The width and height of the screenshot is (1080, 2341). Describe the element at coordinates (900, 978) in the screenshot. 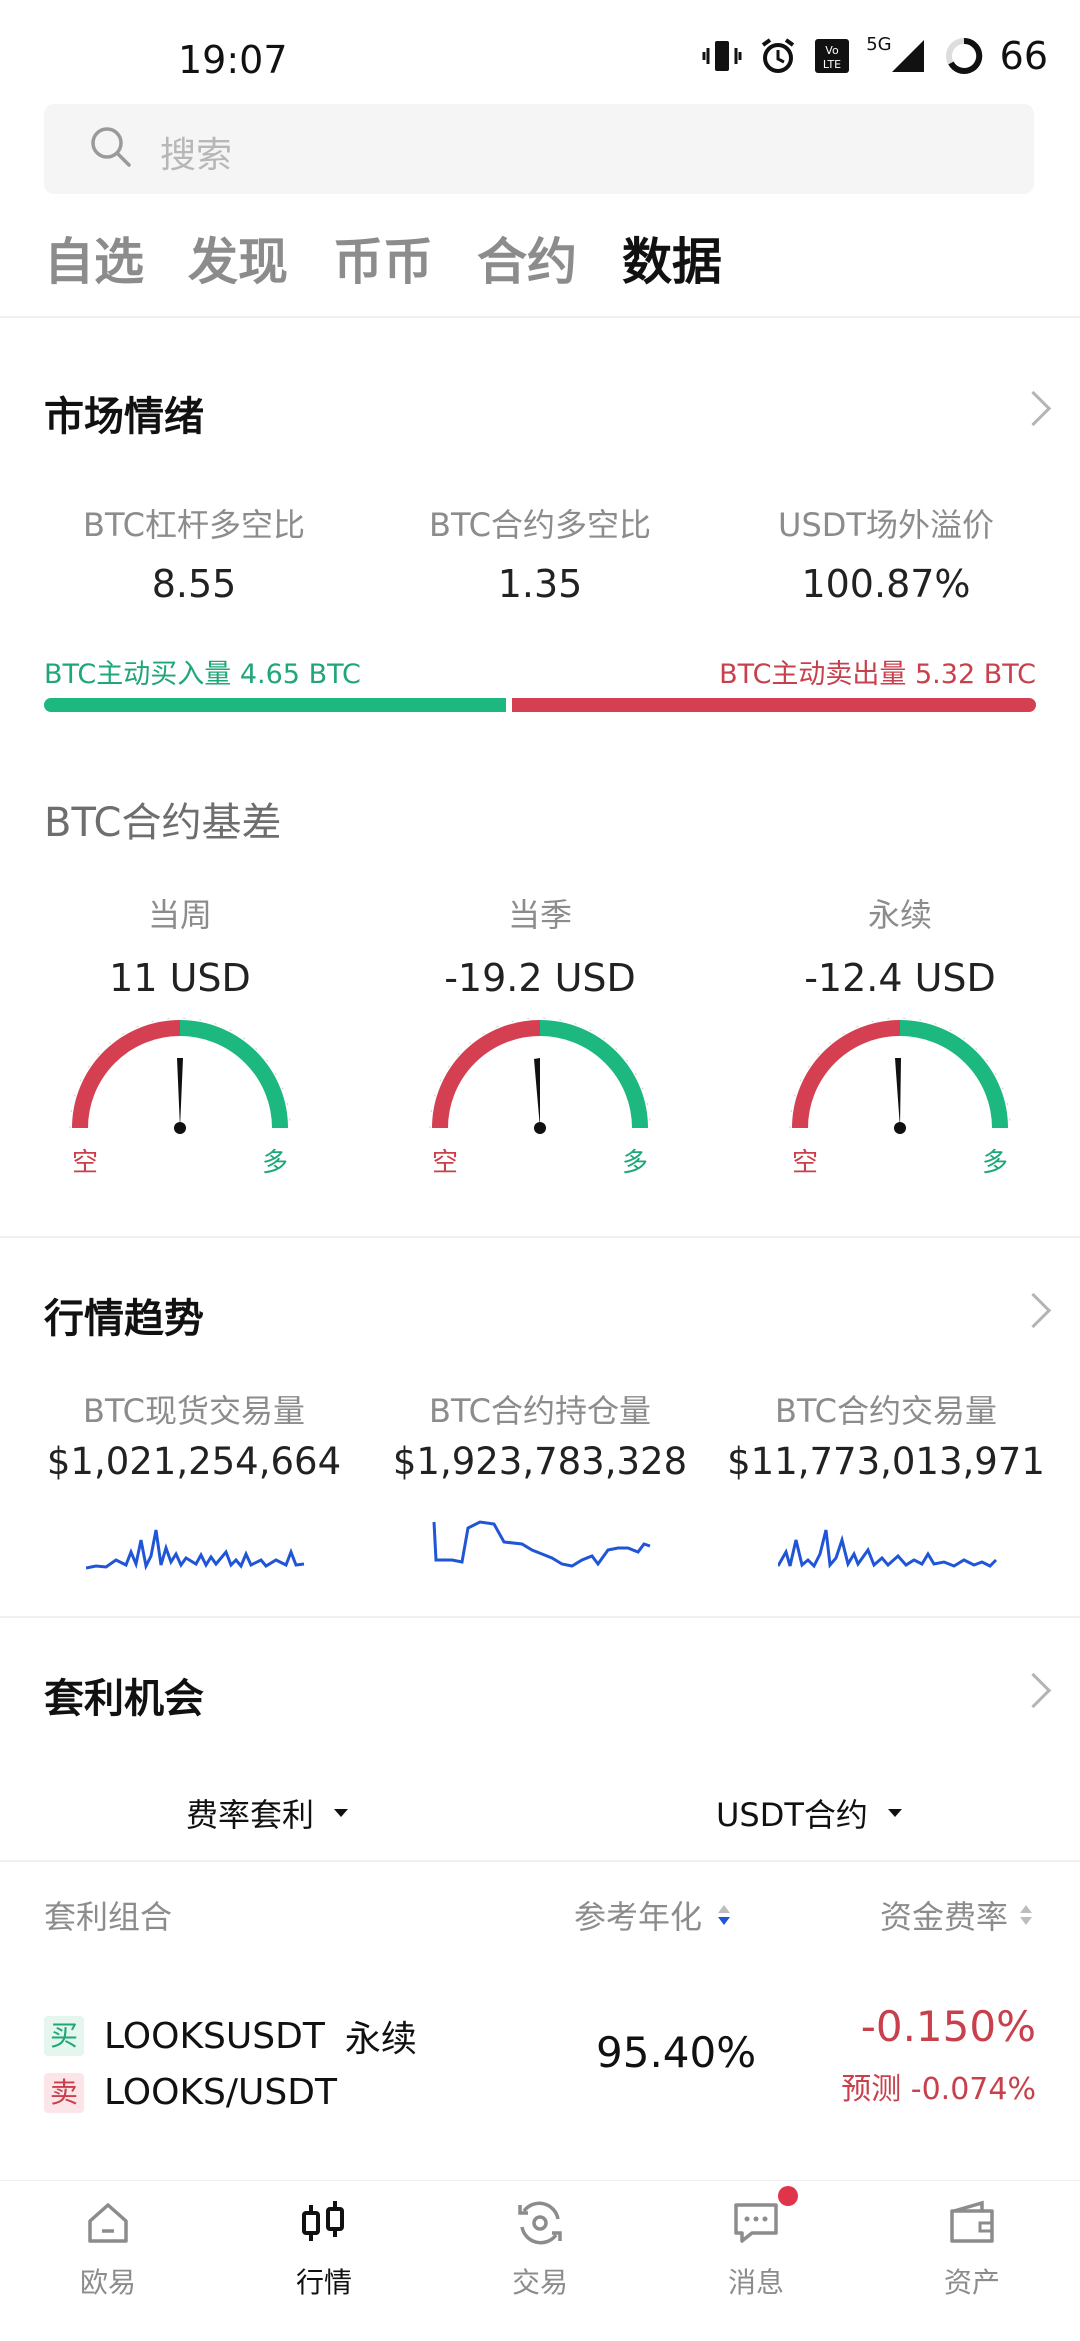

I see `gauge-value: -12.4 USD` at that location.